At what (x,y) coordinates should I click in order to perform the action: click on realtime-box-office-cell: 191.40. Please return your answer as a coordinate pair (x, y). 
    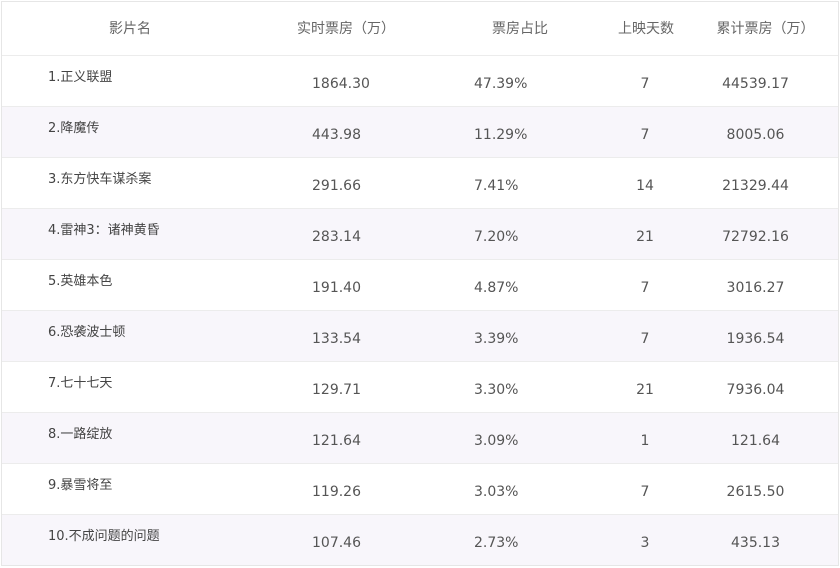
    Looking at the image, I should click on (336, 287).